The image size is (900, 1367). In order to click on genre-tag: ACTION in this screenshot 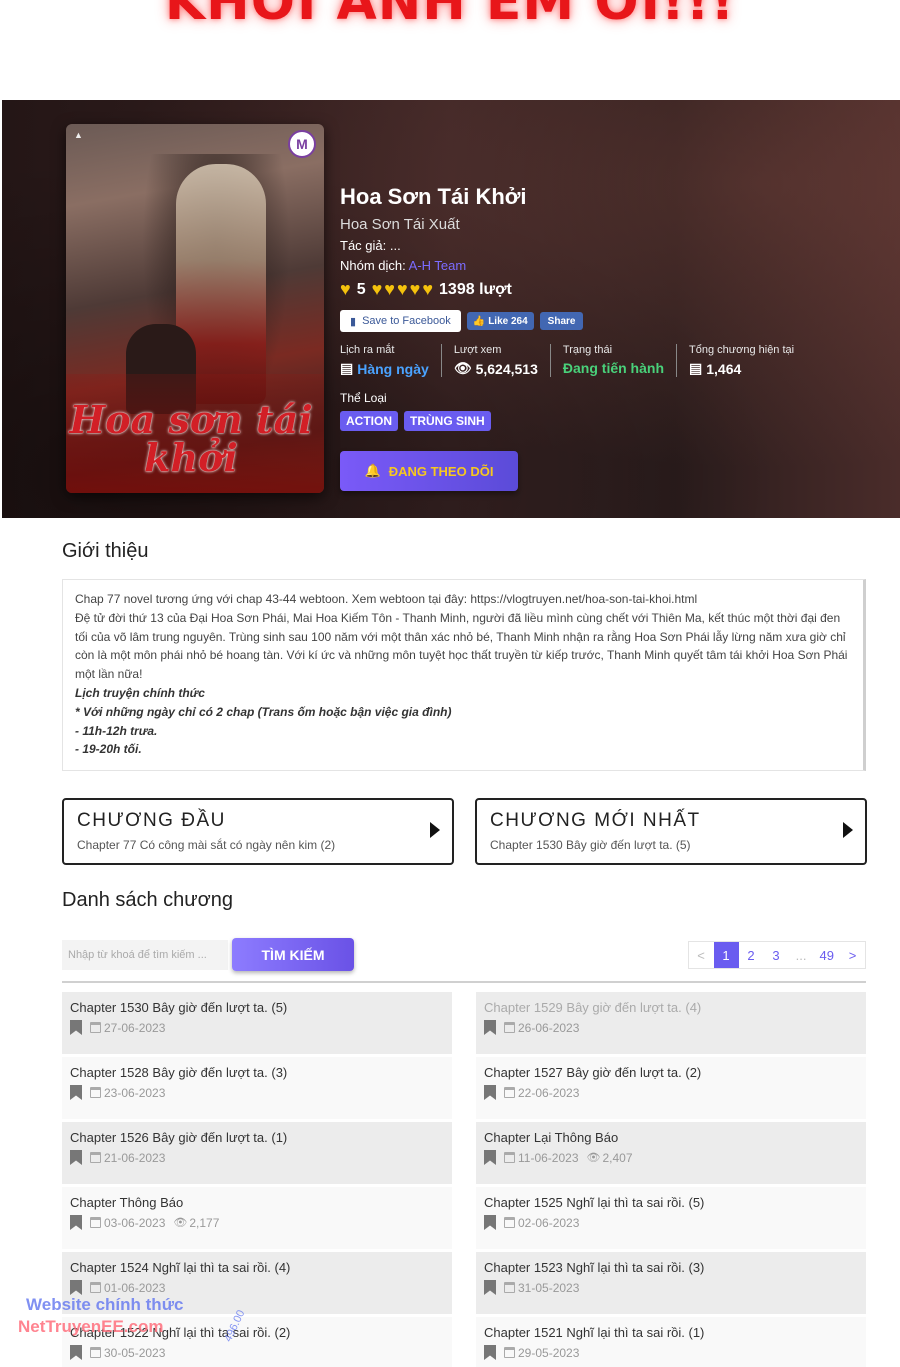, I will do `click(369, 421)`.